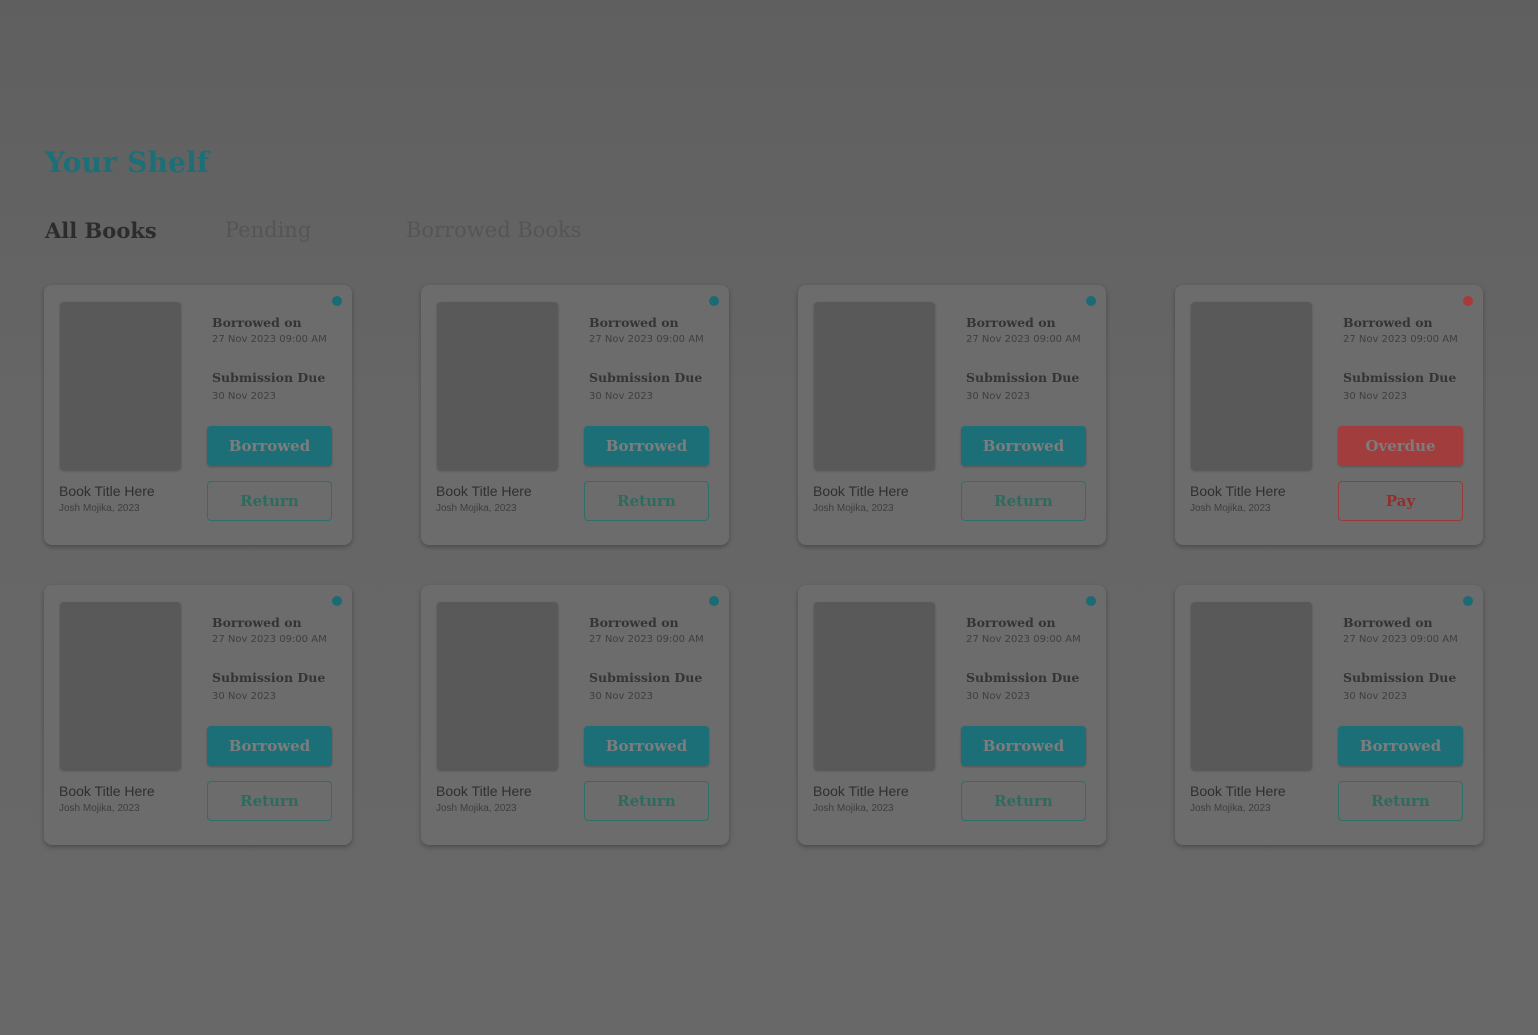 This screenshot has width=1538, height=1035. What do you see at coordinates (494, 230) in the screenshot?
I see `tab-borrowed-books: Borrowed Books` at bounding box center [494, 230].